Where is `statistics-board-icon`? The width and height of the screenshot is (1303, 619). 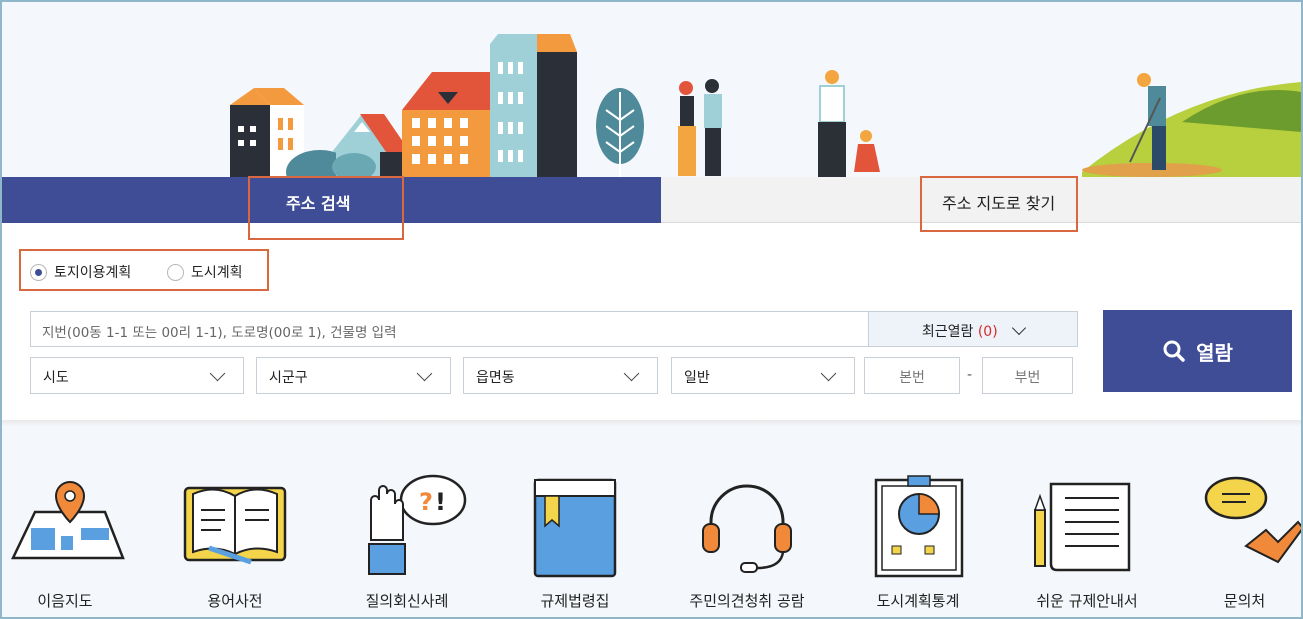
statistics-board-icon is located at coordinates (919, 526).